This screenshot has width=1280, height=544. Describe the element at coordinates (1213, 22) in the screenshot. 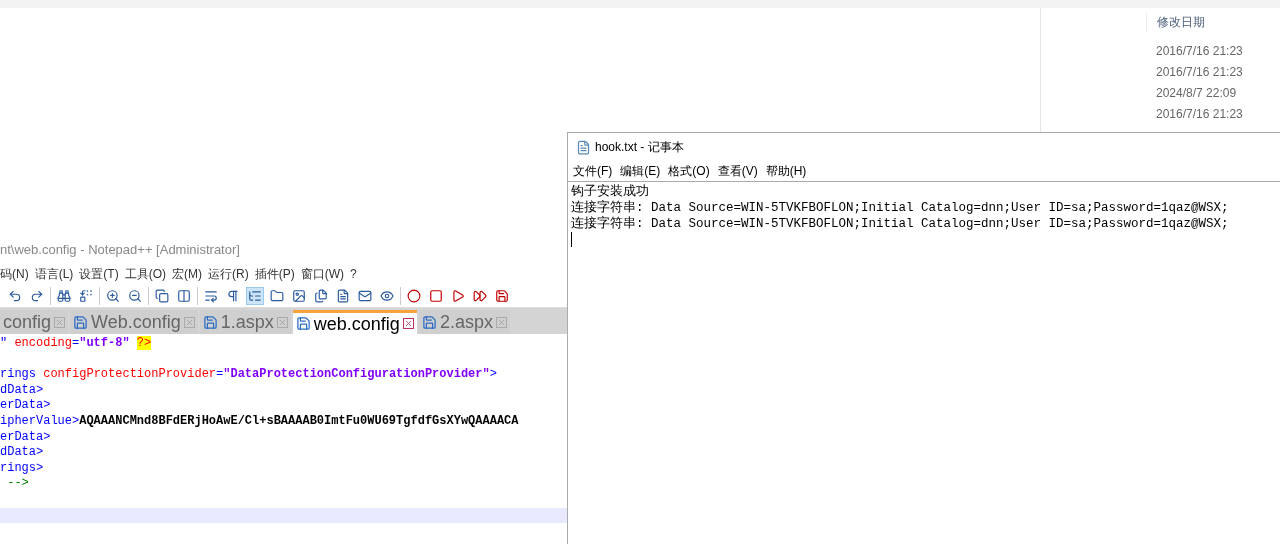

I see `column-header: 修改日期` at that location.